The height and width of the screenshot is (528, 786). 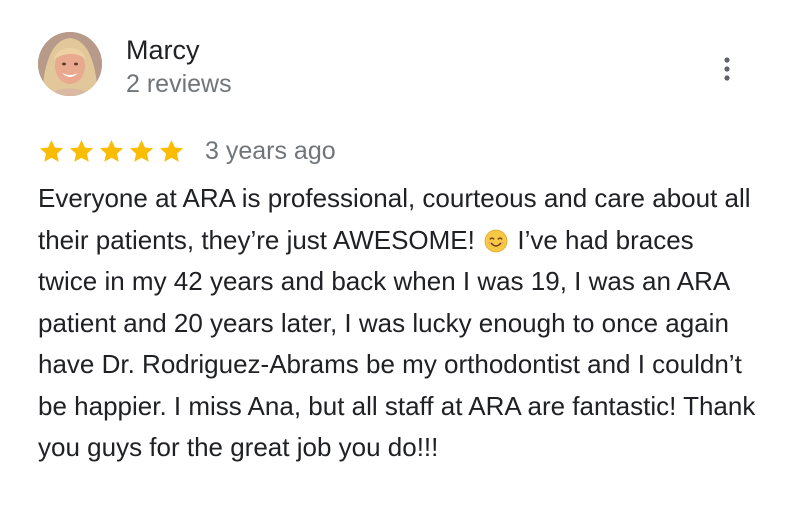 I want to click on star-rating, so click(x=113, y=151).